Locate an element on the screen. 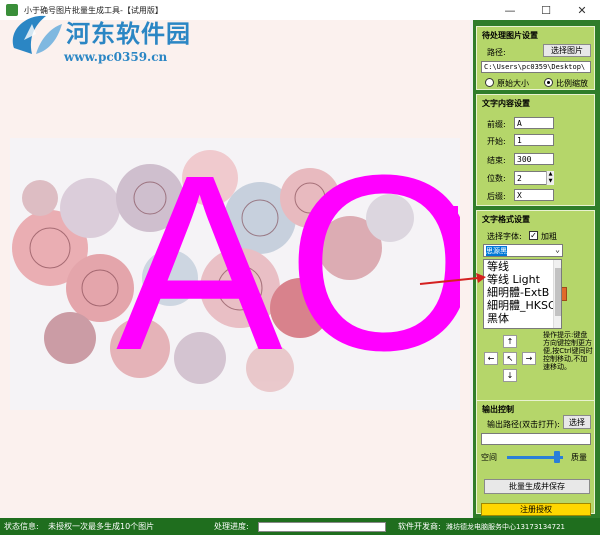 The image size is (600, 535). progress-label: 处理进度: is located at coordinates (231, 526).